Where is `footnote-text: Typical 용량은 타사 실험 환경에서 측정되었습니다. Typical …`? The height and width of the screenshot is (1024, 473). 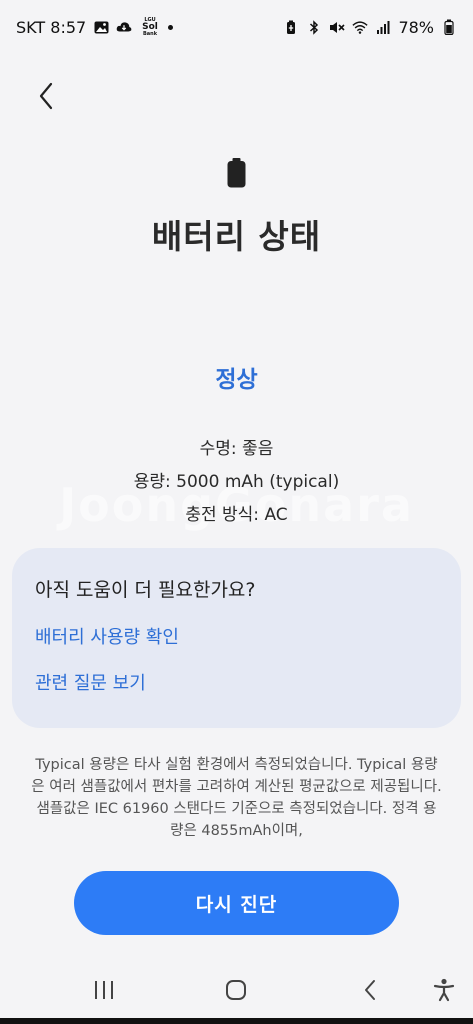 footnote-text: Typical 용량은 타사 실험 환경에서 측정되었습니다. Typical … is located at coordinates (236, 798).